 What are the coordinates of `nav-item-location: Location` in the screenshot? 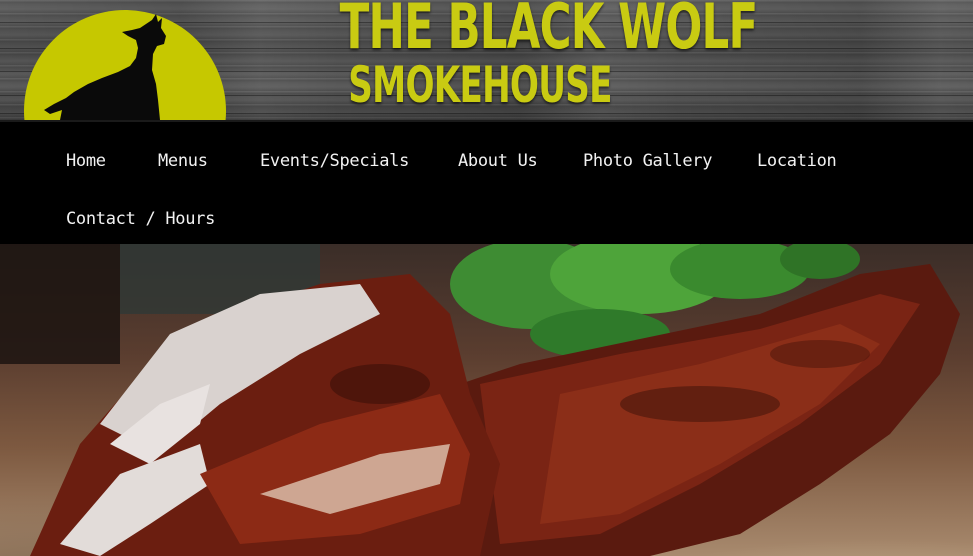 It's located at (797, 161).